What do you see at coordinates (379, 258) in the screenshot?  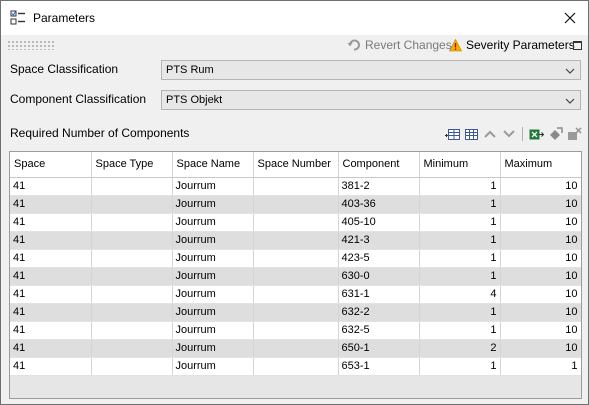 I see `table-cell: 423-5` at bounding box center [379, 258].